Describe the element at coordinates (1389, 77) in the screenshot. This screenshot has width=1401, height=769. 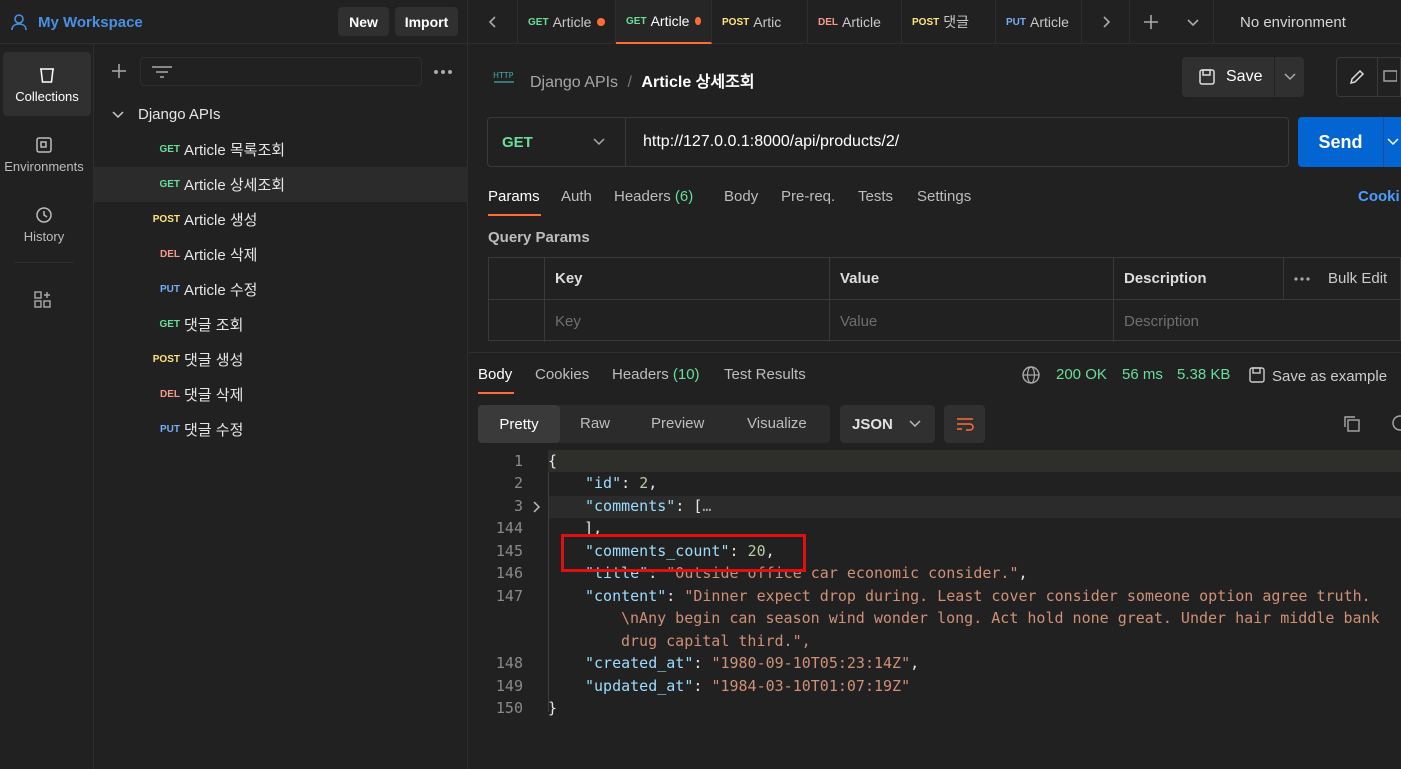
I see `comment-icon` at that location.